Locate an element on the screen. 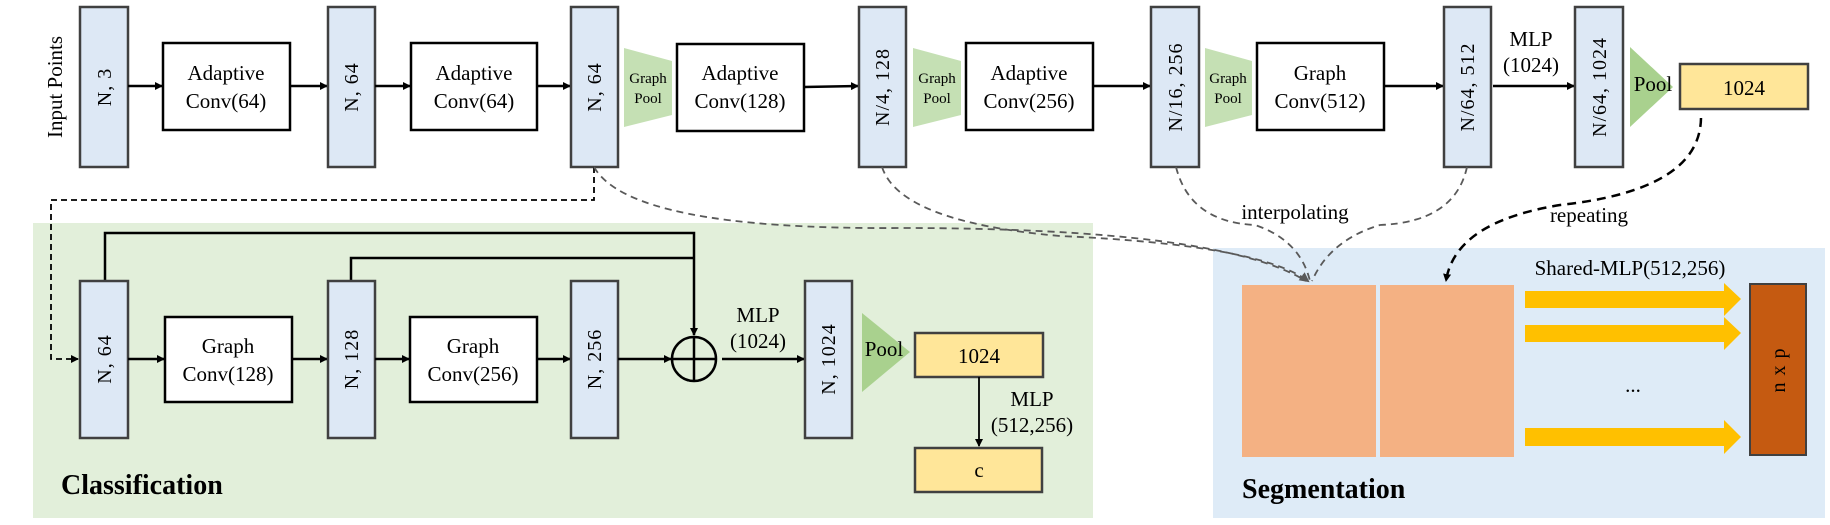  tensor-n64-512: N/64, 512 is located at coordinates (1467, 87).